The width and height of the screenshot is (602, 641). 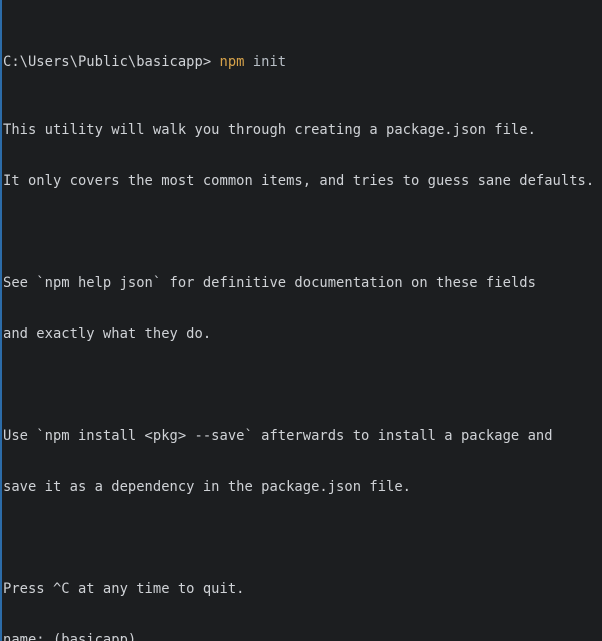 What do you see at coordinates (1, 320) in the screenshot?
I see `window-accent-bar` at bounding box center [1, 320].